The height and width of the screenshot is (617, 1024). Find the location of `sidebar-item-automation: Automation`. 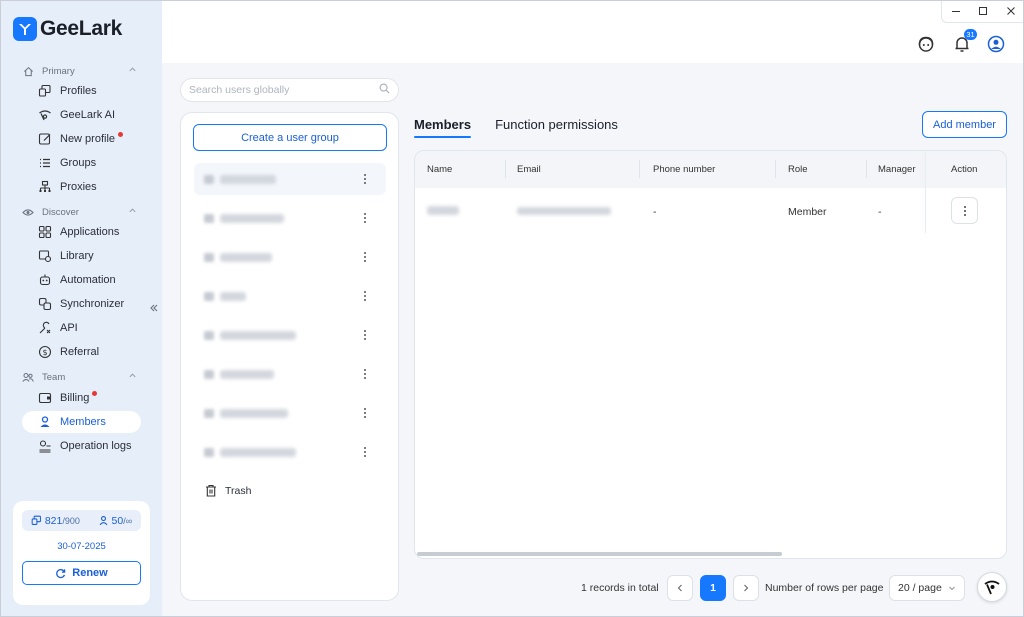

sidebar-item-automation: Automation is located at coordinates (81, 280).